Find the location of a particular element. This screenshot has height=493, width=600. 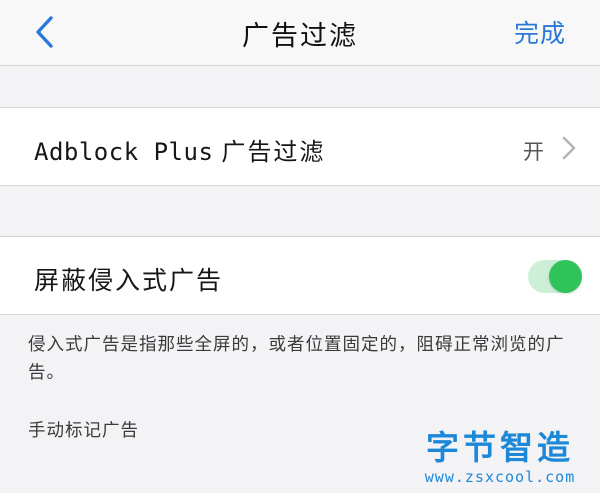

adblock-plus-label-zh: 广告过滤 is located at coordinates (273, 152).